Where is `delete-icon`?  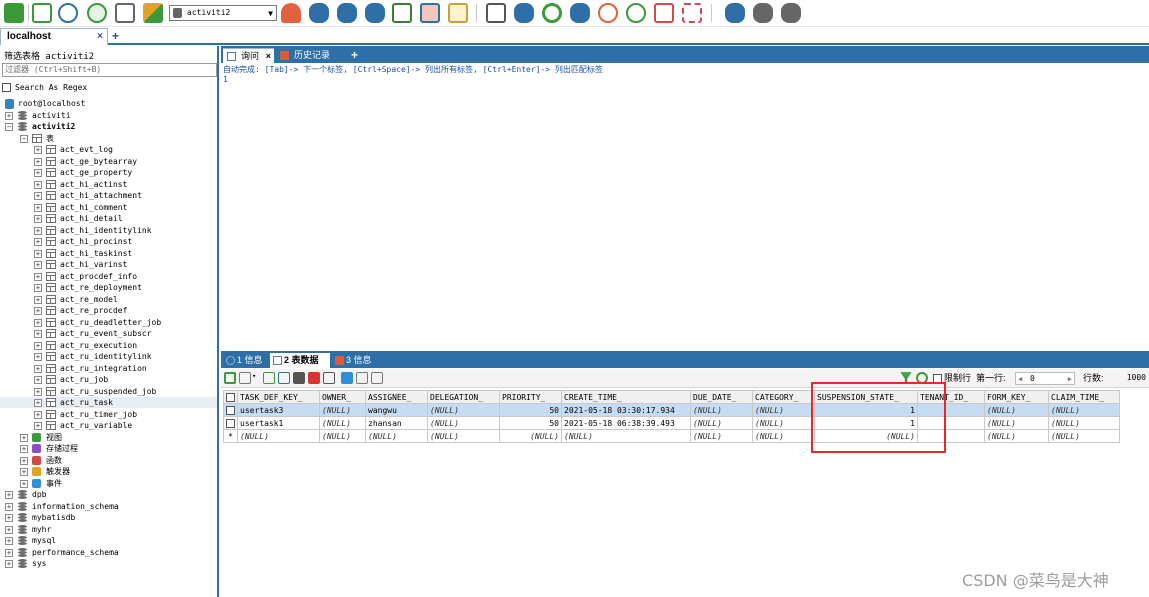
delete-icon is located at coordinates (314, 378).